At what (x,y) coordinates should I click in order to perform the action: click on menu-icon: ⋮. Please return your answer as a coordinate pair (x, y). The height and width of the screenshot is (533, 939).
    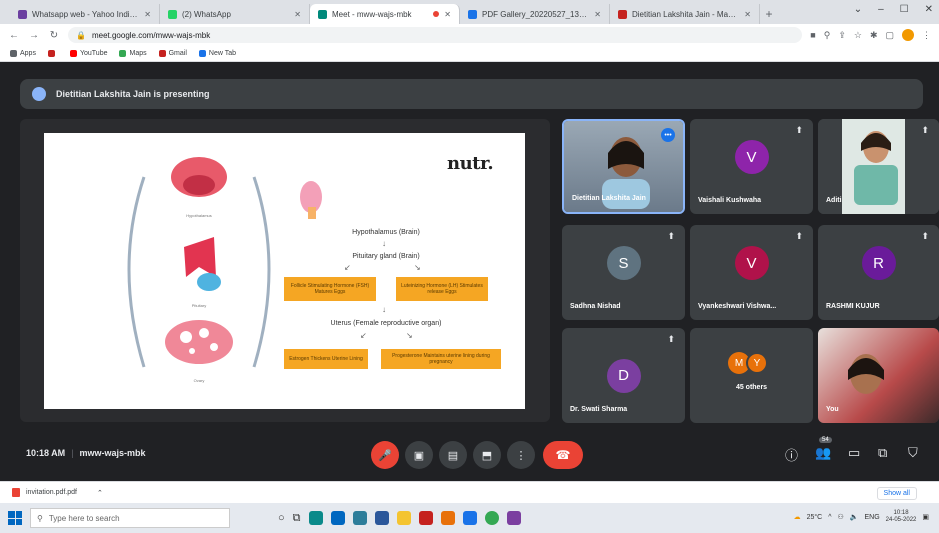
    Looking at the image, I should click on (926, 35).